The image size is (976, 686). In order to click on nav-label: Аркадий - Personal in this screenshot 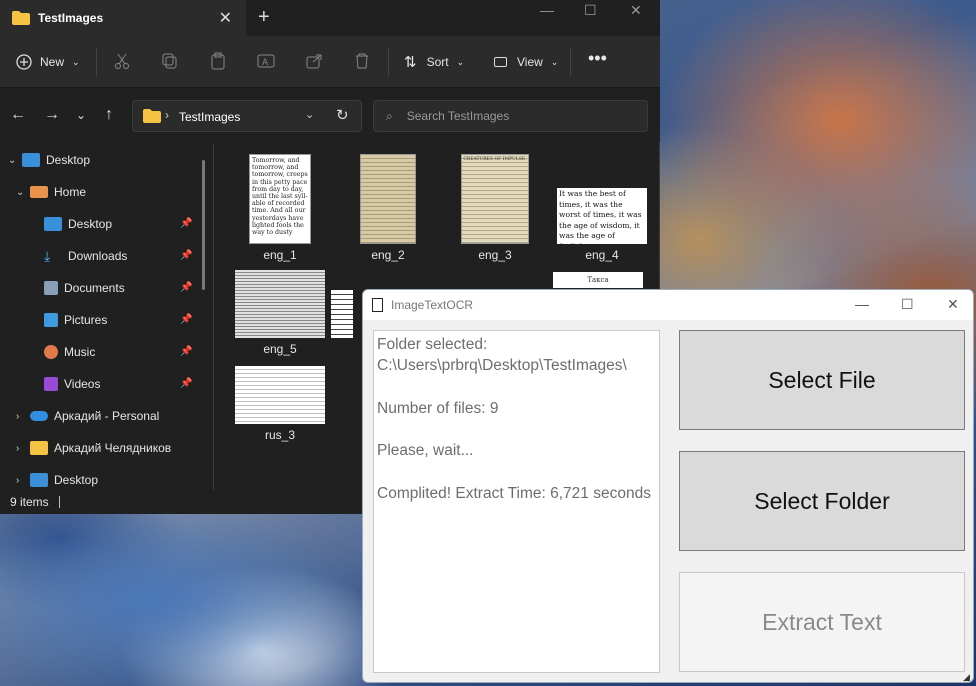, I will do `click(107, 416)`.